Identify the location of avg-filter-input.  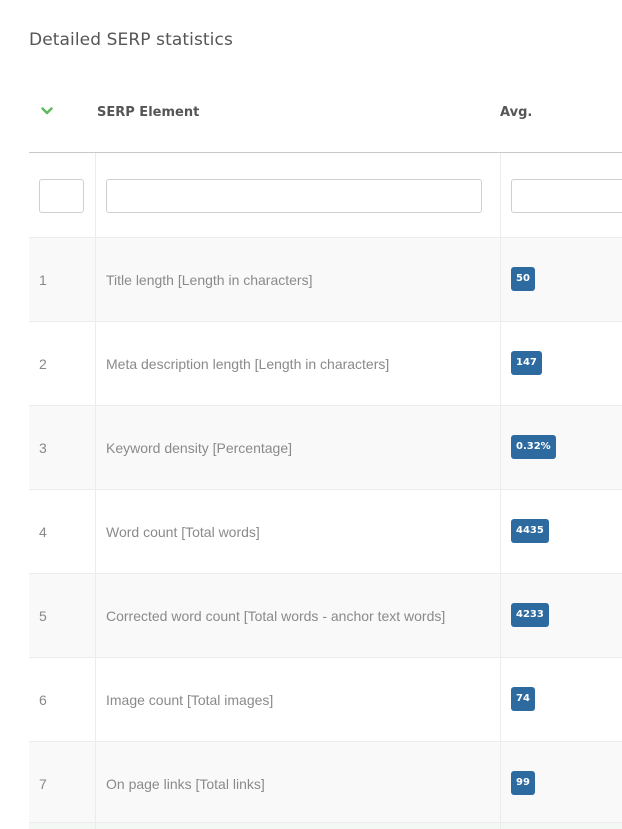
(566, 196).